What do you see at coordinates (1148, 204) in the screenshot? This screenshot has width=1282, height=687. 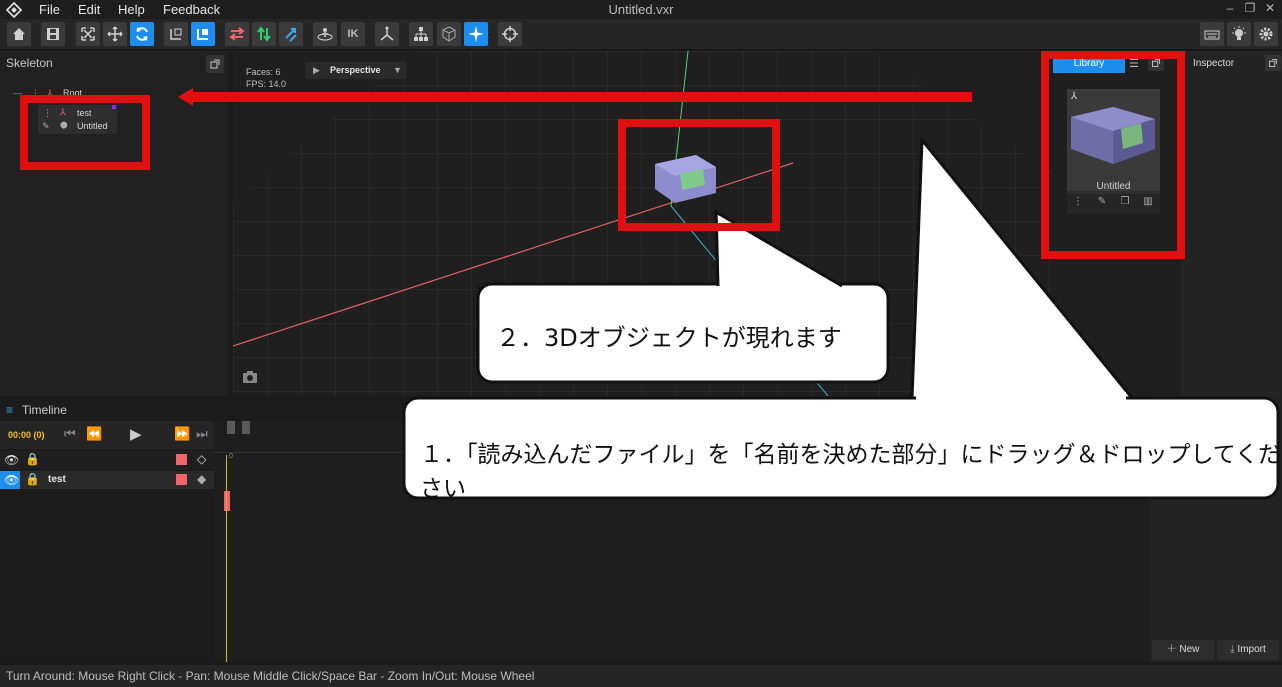 I see `trash-icon: ▥` at bounding box center [1148, 204].